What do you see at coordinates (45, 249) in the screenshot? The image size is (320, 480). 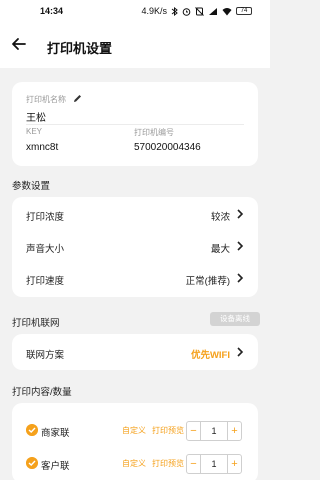 I see `row-label: 声音大小` at bounding box center [45, 249].